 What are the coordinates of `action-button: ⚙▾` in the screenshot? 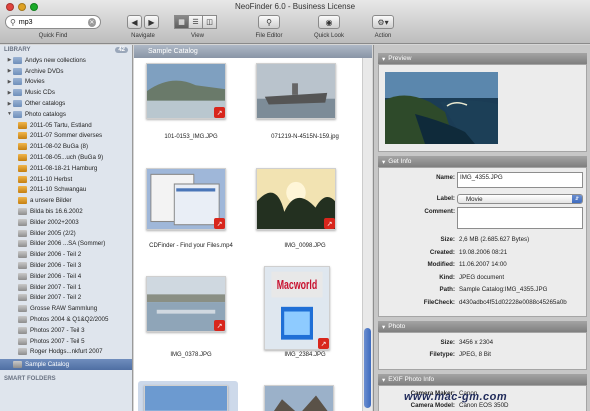 It's located at (383, 22).